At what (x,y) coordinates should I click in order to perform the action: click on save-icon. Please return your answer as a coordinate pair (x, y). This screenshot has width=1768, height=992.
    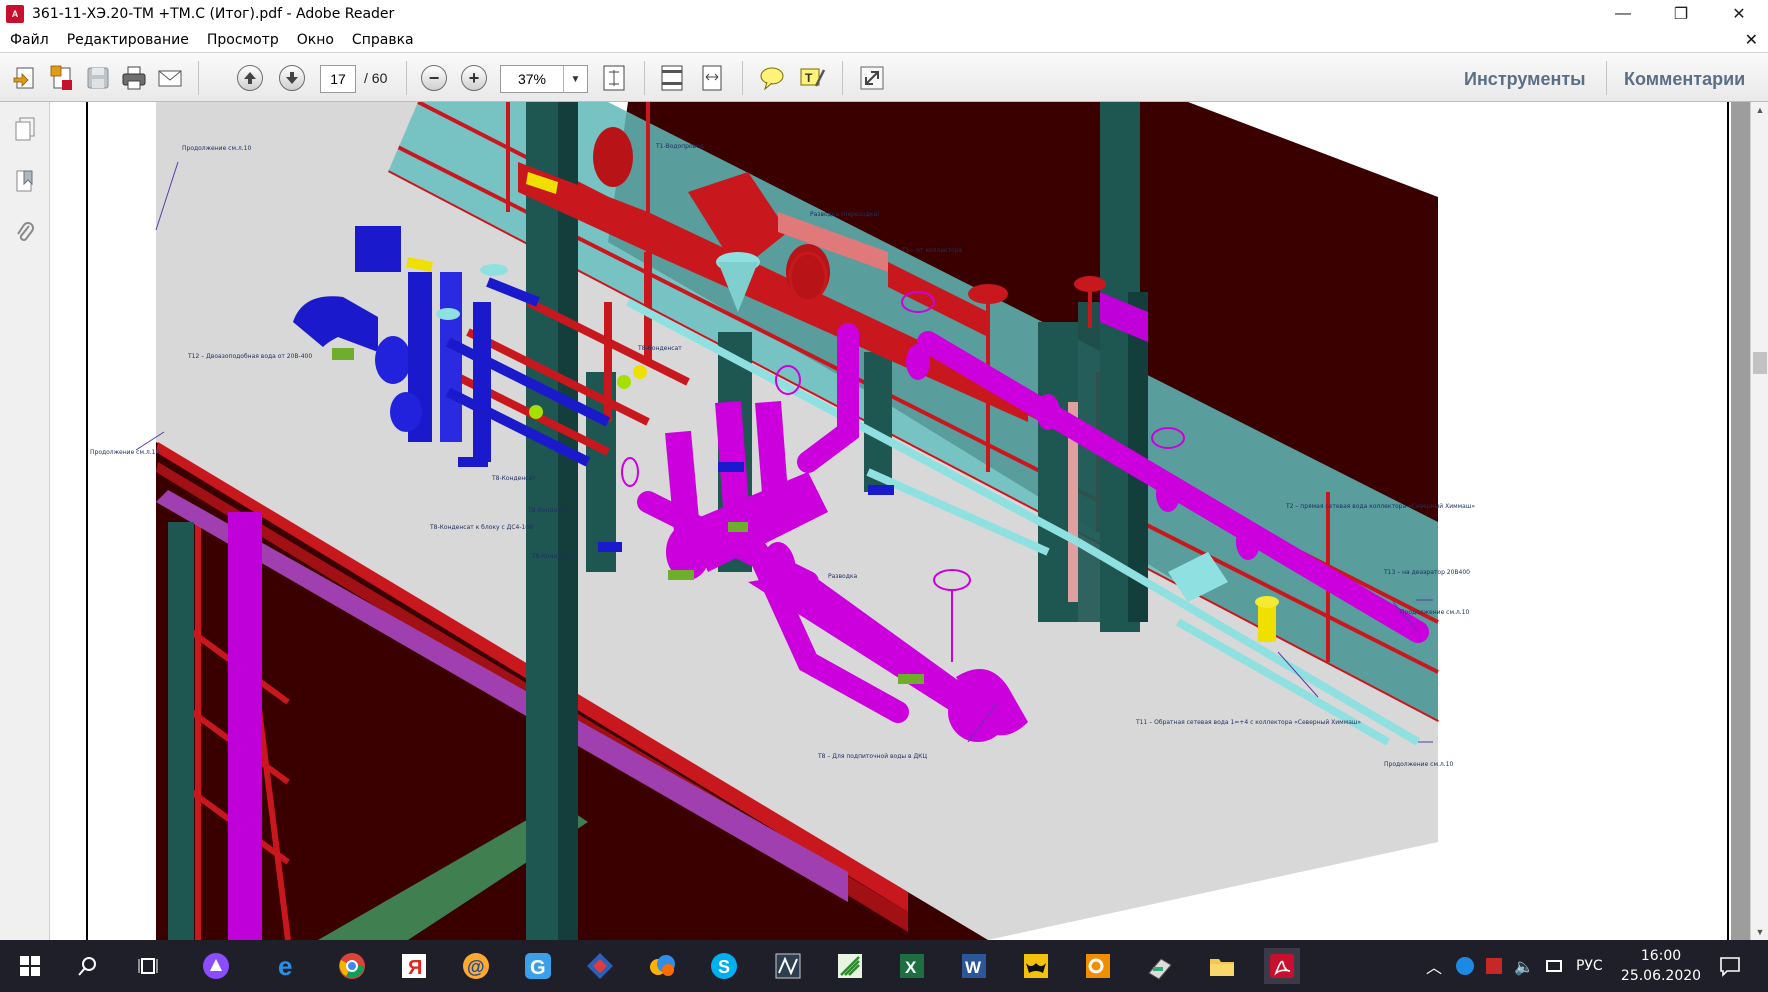
    Looking at the image, I should click on (98, 78).